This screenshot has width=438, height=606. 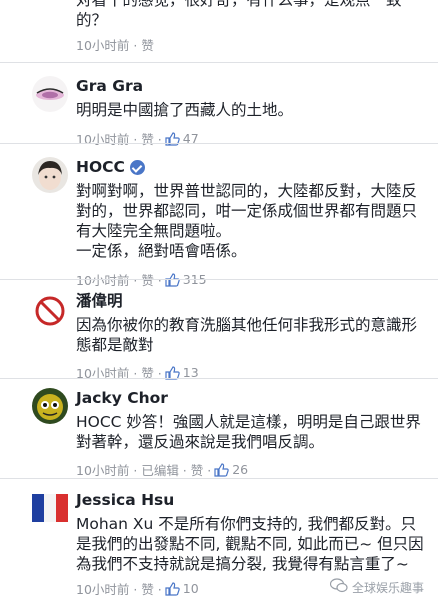 What do you see at coordinates (338, 587) in the screenshot?
I see `wechat-icon` at bounding box center [338, 587].